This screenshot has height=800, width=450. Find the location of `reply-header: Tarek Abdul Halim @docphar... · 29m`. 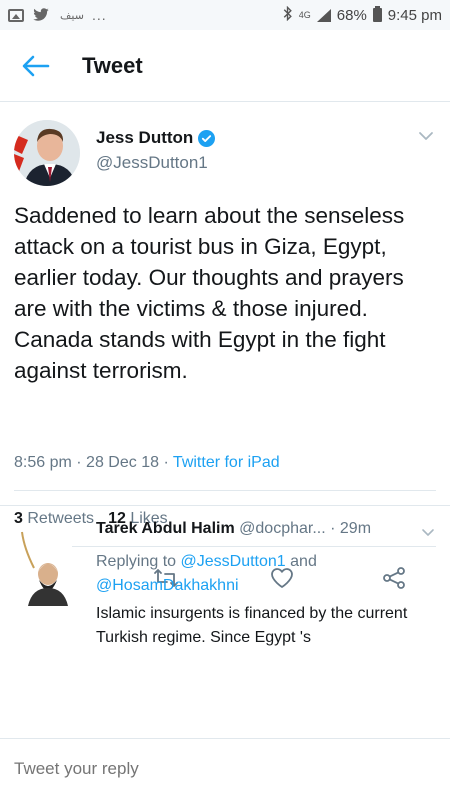

reply-header: Tarek Abdul Halim @docphar... · 29m is located at coordinates (256, 529).